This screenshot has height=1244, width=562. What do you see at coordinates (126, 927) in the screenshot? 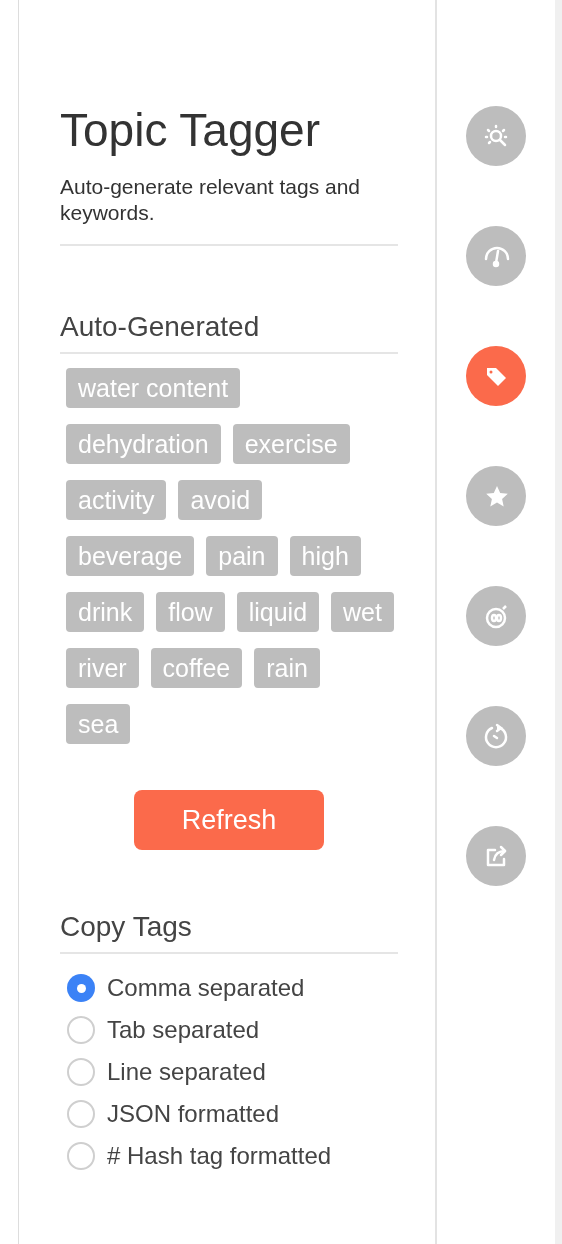
I see `section-heading: Copy Tags` at bounding box center [126, 927].